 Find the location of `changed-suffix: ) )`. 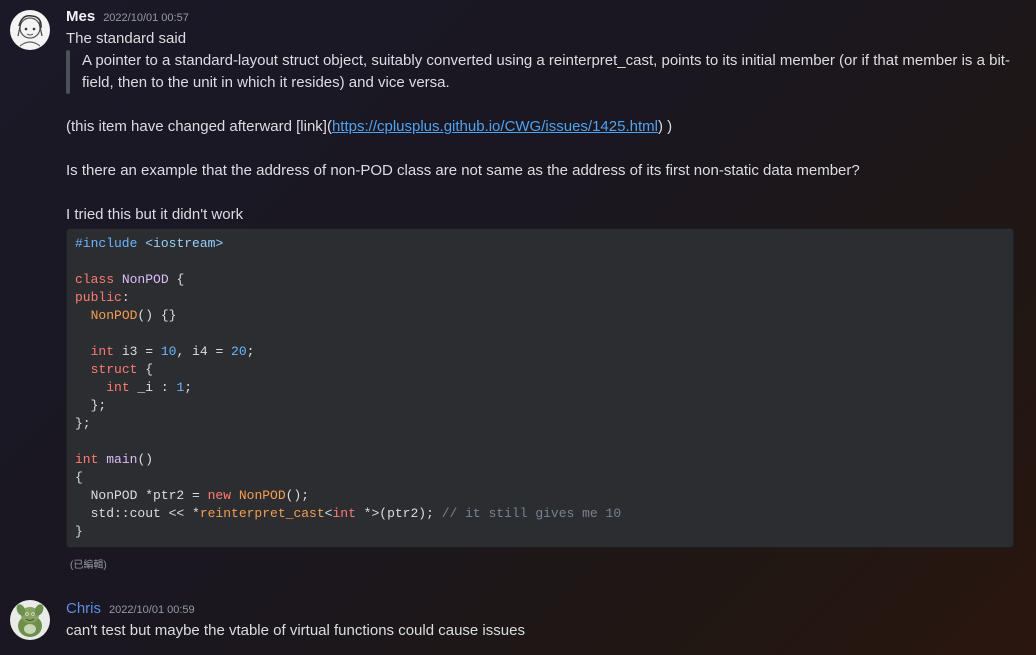

changed-suffix: ) ) is located at coordinates (665, 126).